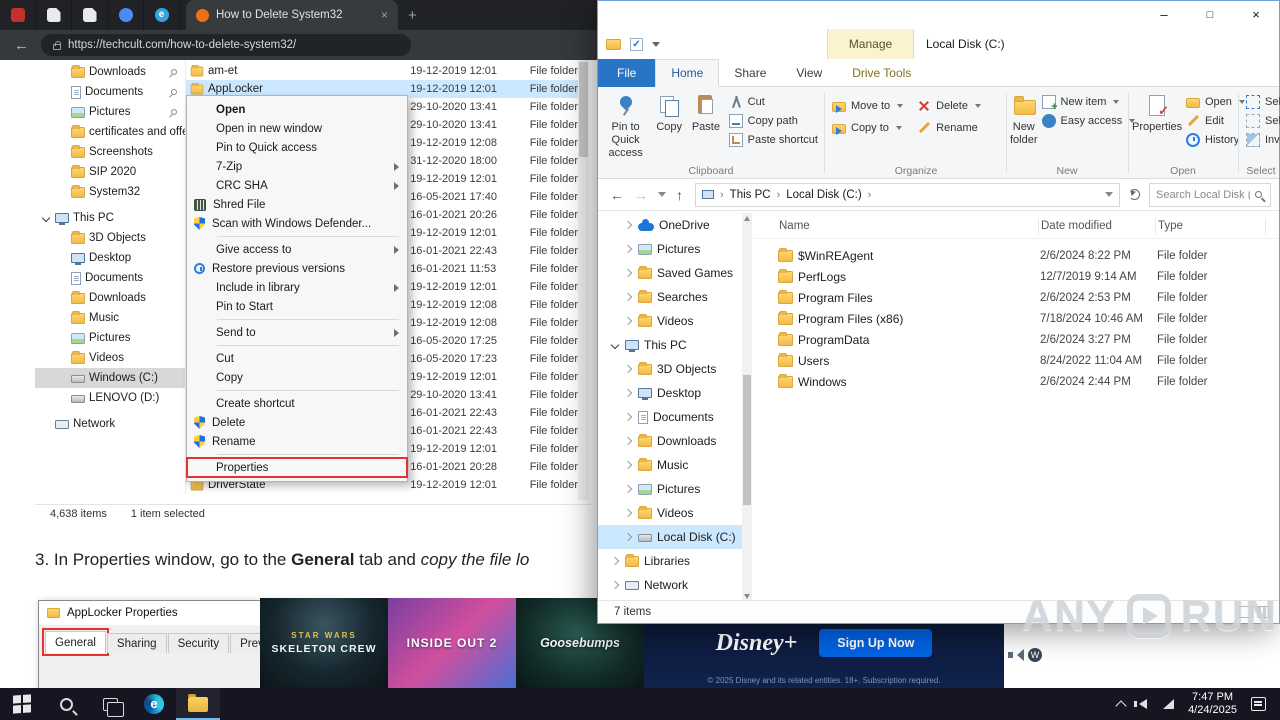 Image resolution: width=1280 pixels, height=720 pixels. Describe the element at coordinates (627, 73) in the screenshot. I see `ribbon-tab: File` at that location.